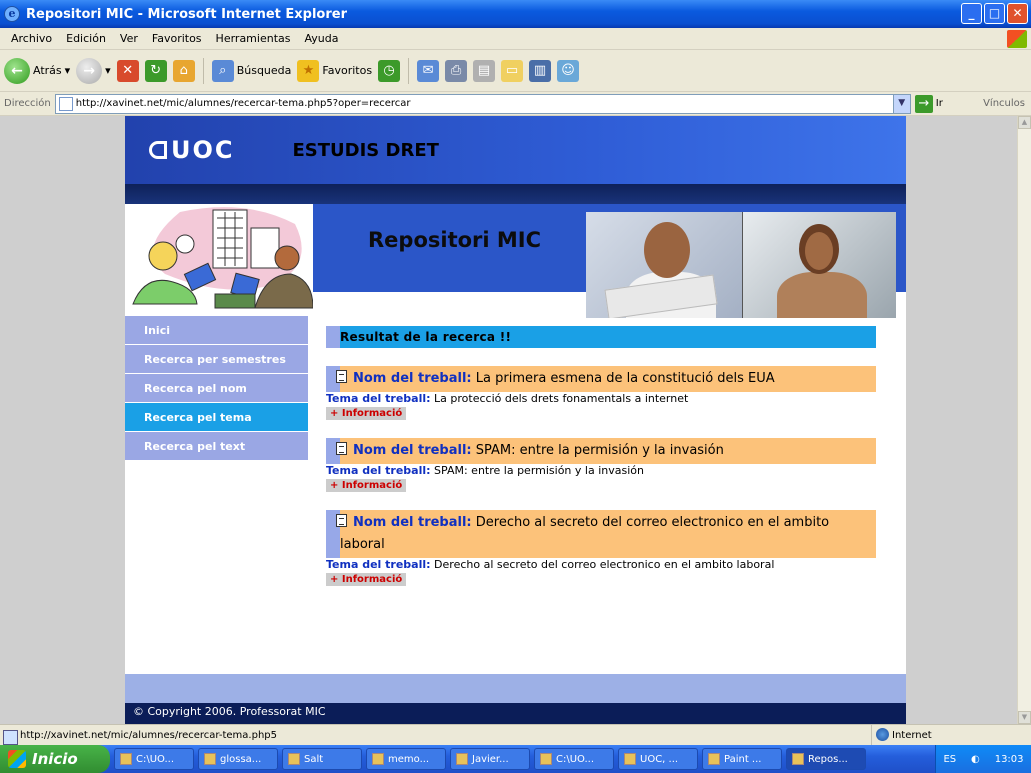 Image resolution: width=1031 pixels, height=773 pixels. Describe the element at coordinates (216, 417) in the screenshot. I see `nav-recerca-tema: Recerca pel tema` at that location.